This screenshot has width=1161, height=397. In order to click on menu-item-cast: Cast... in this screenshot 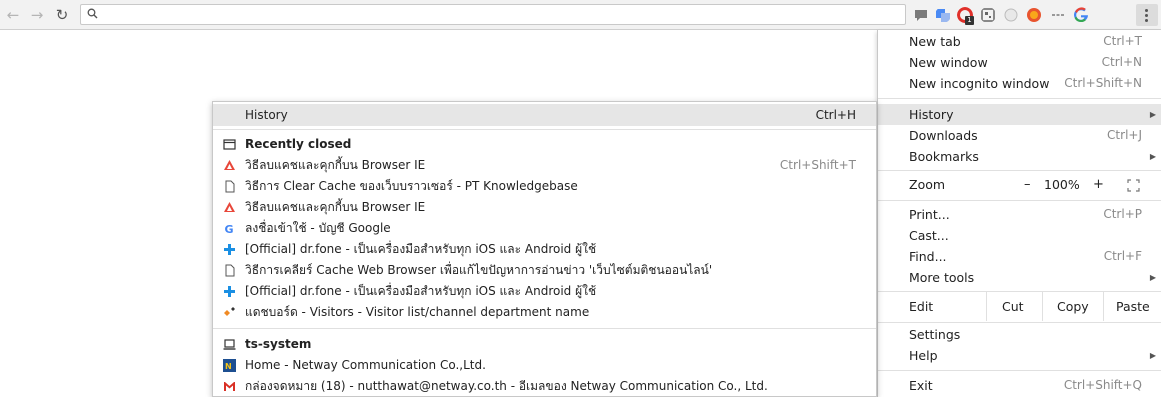, I will do `click(1019, 235)`.